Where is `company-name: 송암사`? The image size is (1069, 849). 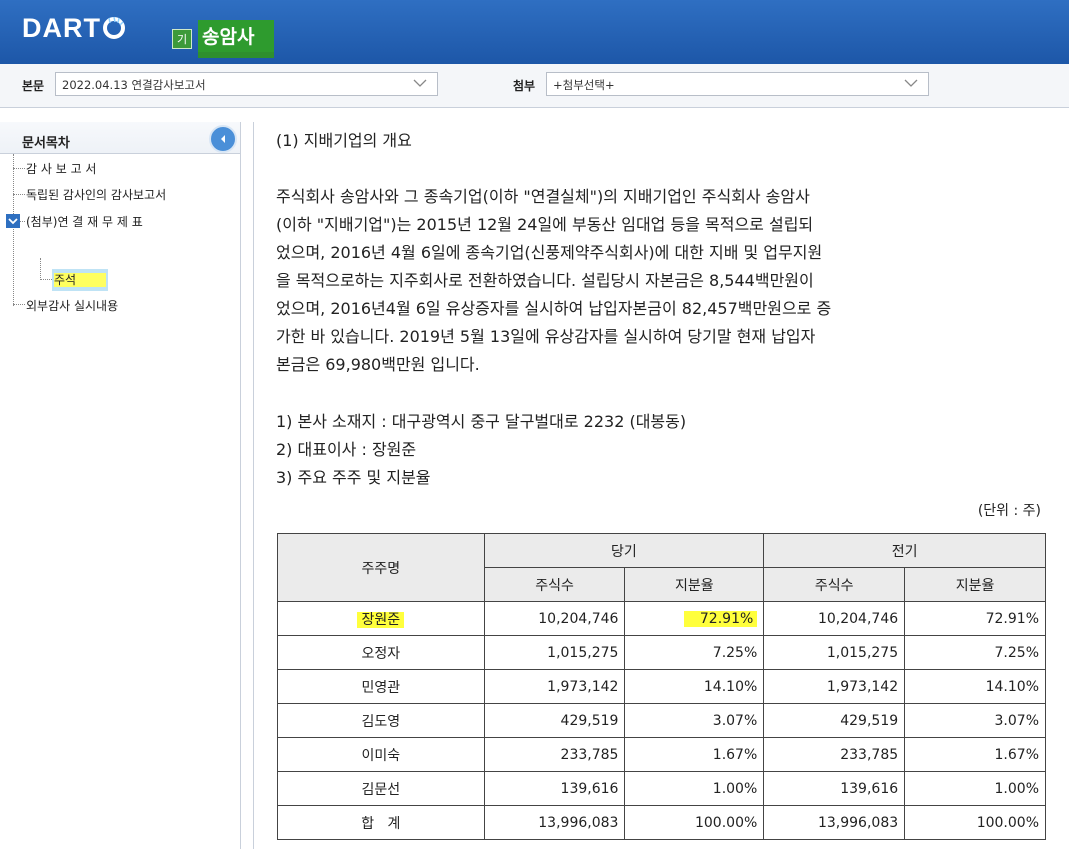
company-name: 송암사 is located at coordinates (236, 39).